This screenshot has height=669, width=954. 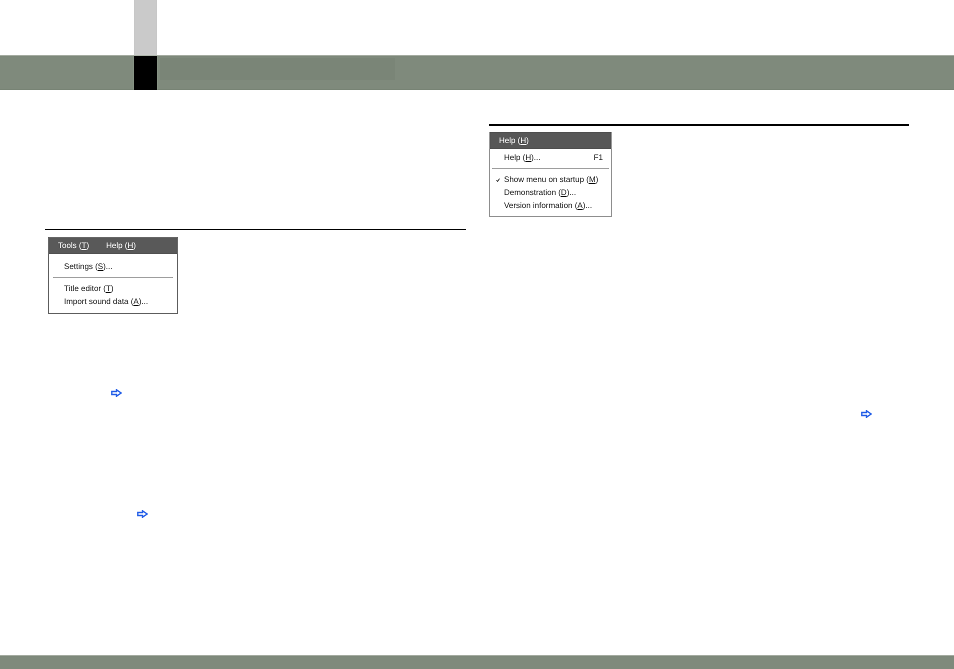 What do you see at coordinates (598, 158) in the screenshot?
I see `shortcut-label: F1` at bounding box center [598, 158].